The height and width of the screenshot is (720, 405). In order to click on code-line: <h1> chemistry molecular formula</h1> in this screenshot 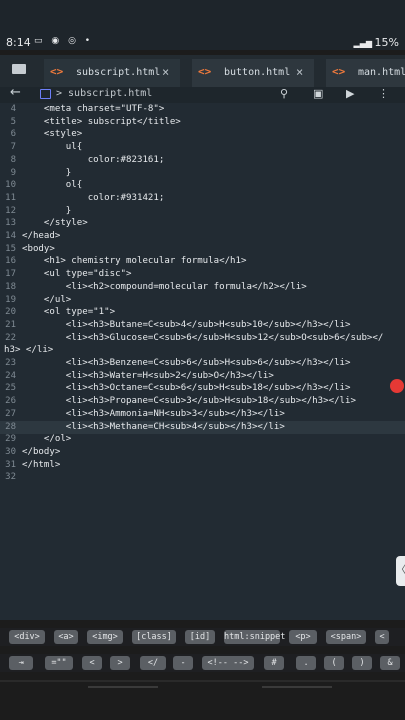, I will do `click(134, 261)`.